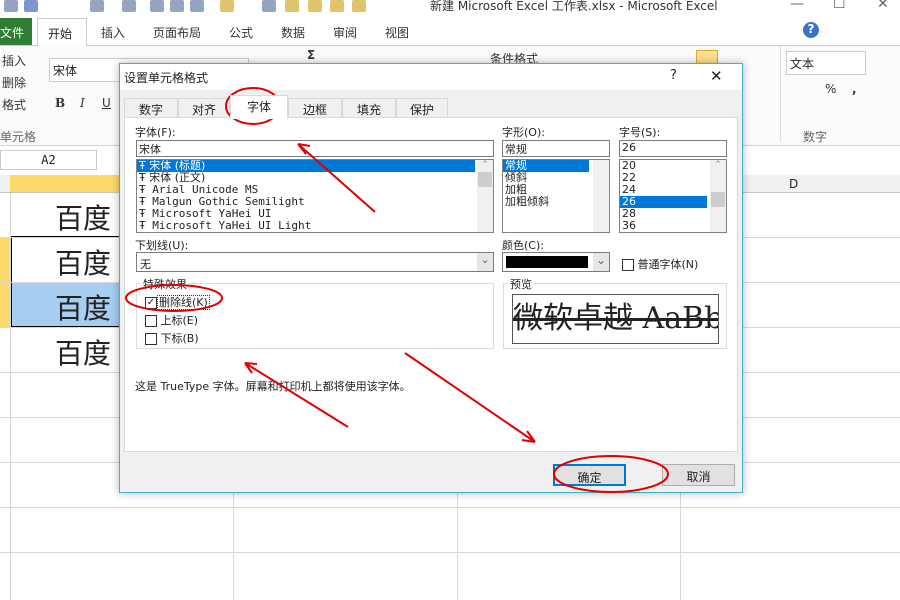 This screenshot has width=900, height=600. Describe the element at coordinates (668, 264) in the screenshot. I see `normal-font-label: 普通字体(N)` at that location.